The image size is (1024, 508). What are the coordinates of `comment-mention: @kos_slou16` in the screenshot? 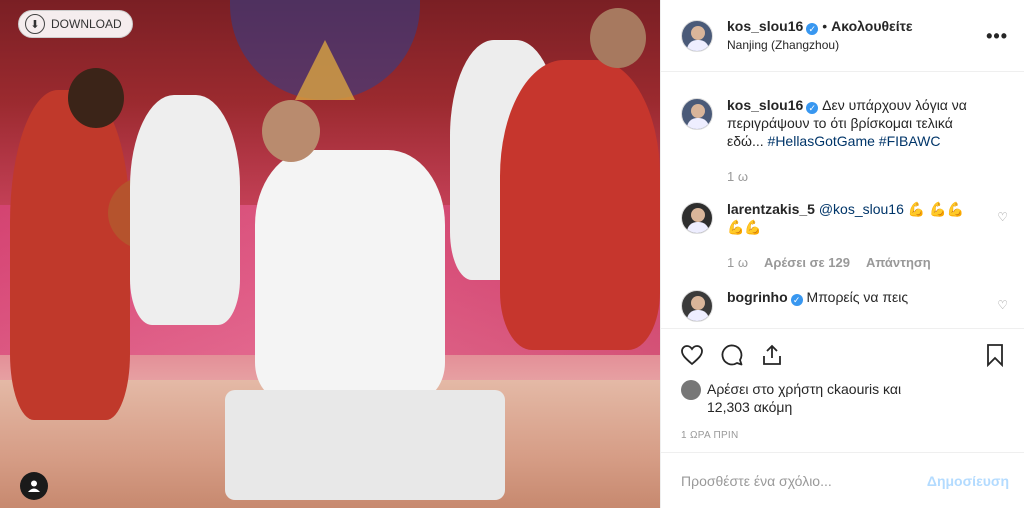 It's located at (861, 209).